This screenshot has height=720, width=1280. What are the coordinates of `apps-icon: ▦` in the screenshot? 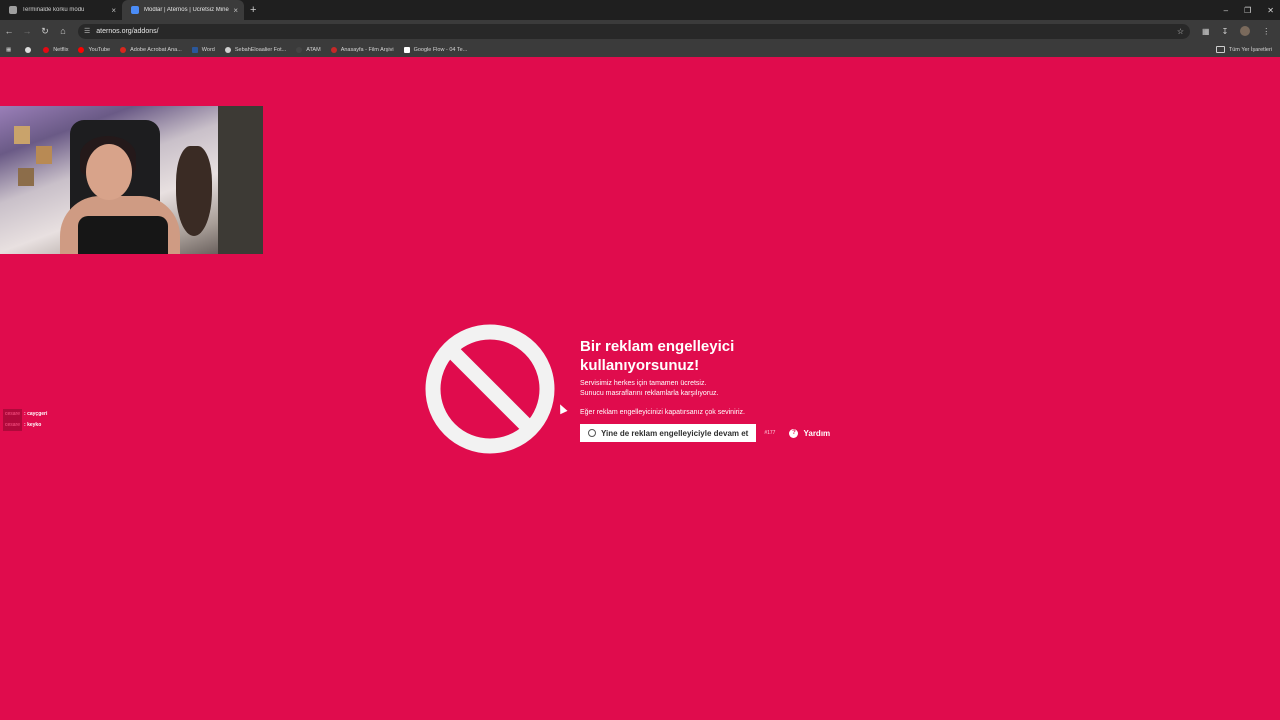 It's located at (8, 50).